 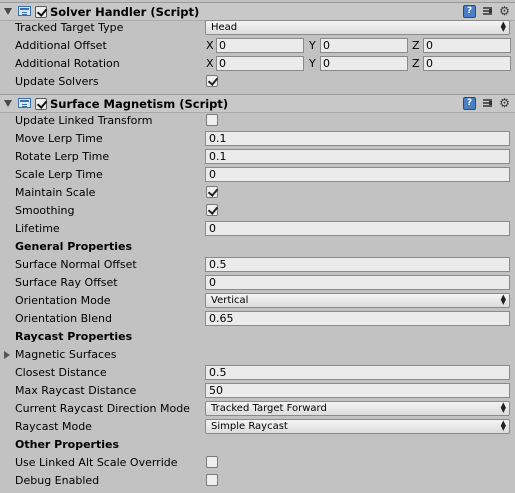 I want to click on raycast-mode-dropdown: Simple Raycast ▲ ▼, so click(x=357, y=426).